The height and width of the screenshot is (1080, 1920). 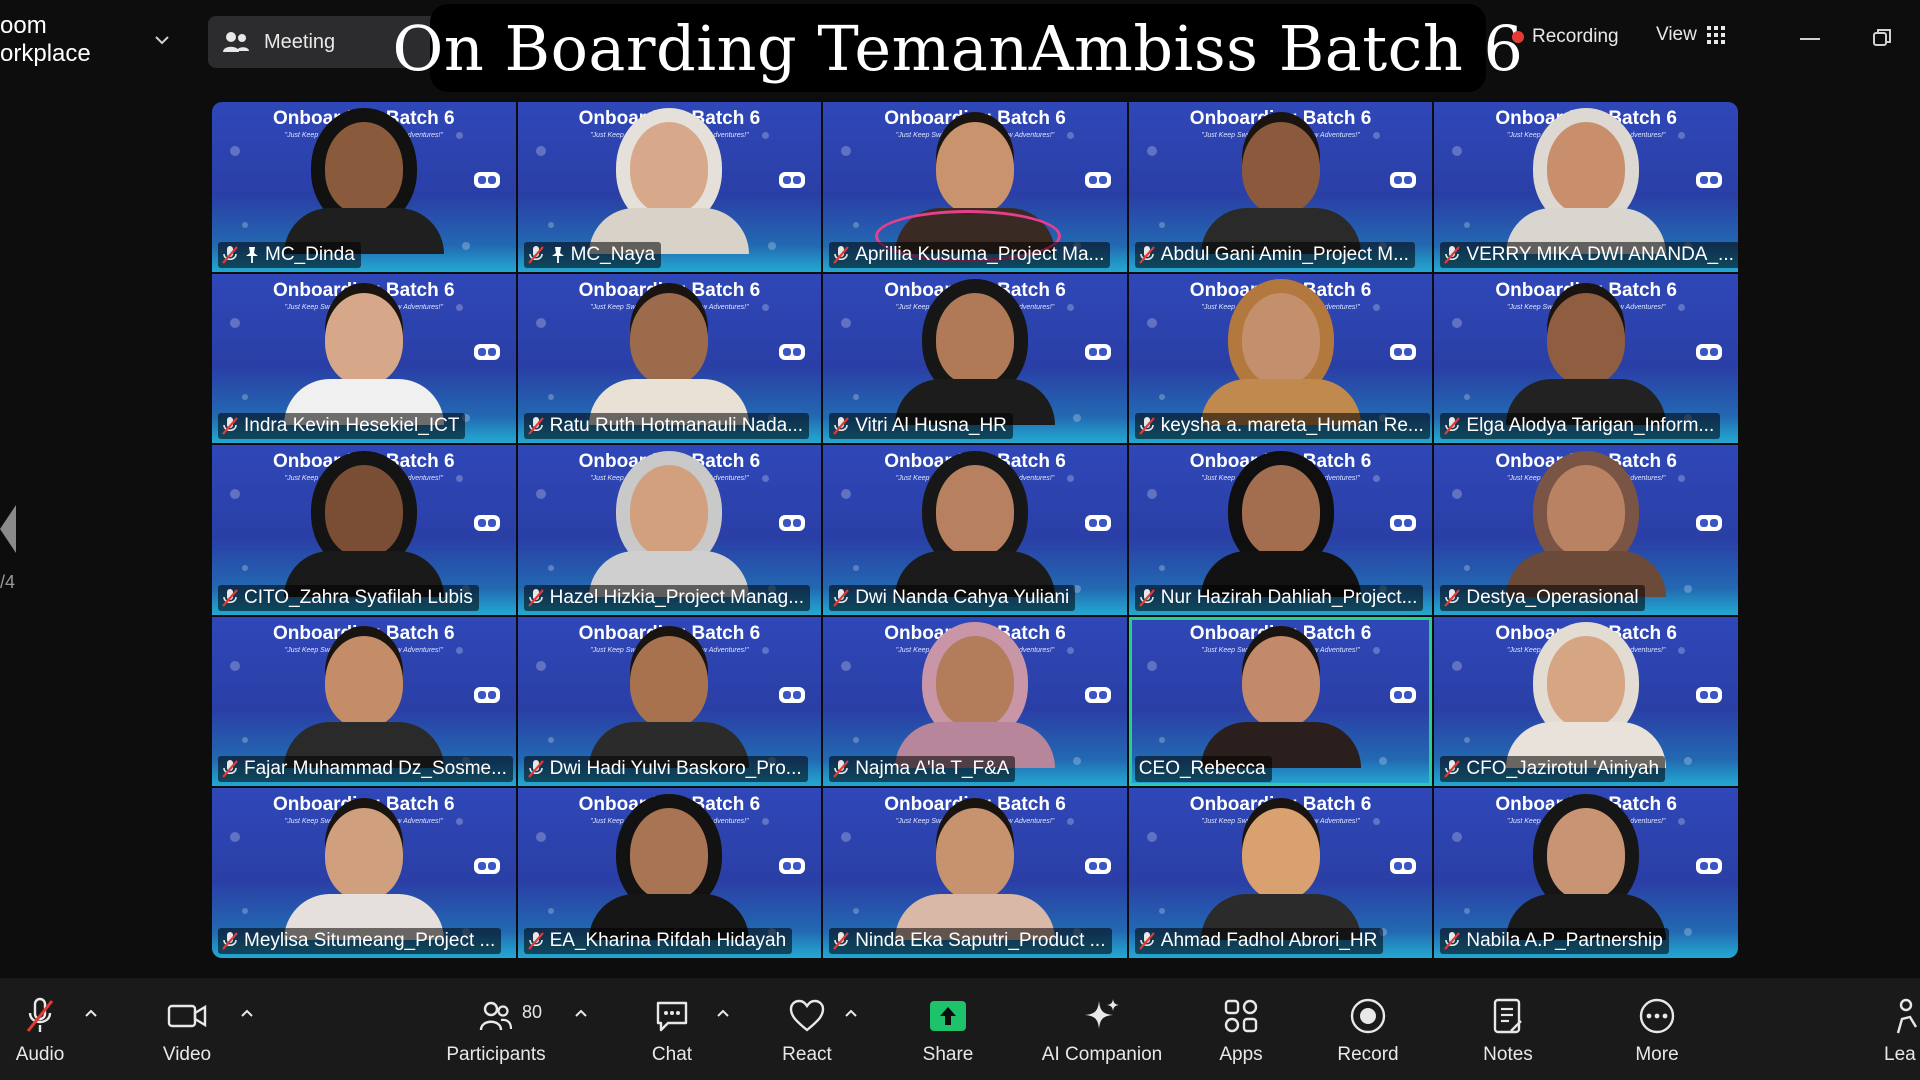 I want to click on react-button: React, so click(x=807, y=1029).